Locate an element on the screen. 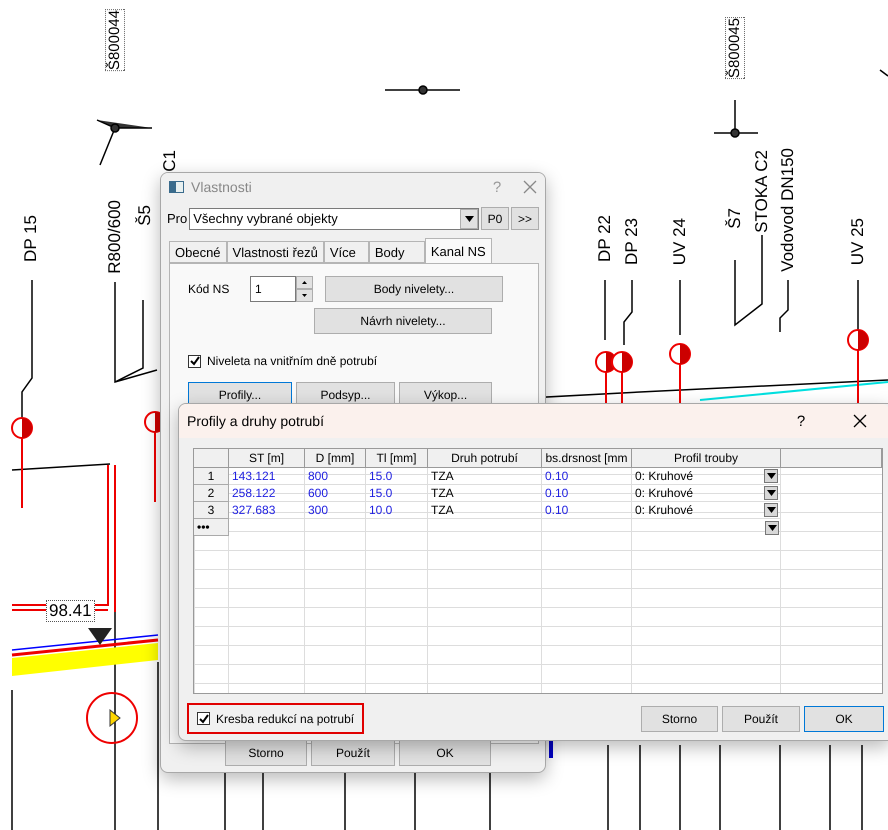  drawing-label: Š800045 is located at coordinates (735, 48).